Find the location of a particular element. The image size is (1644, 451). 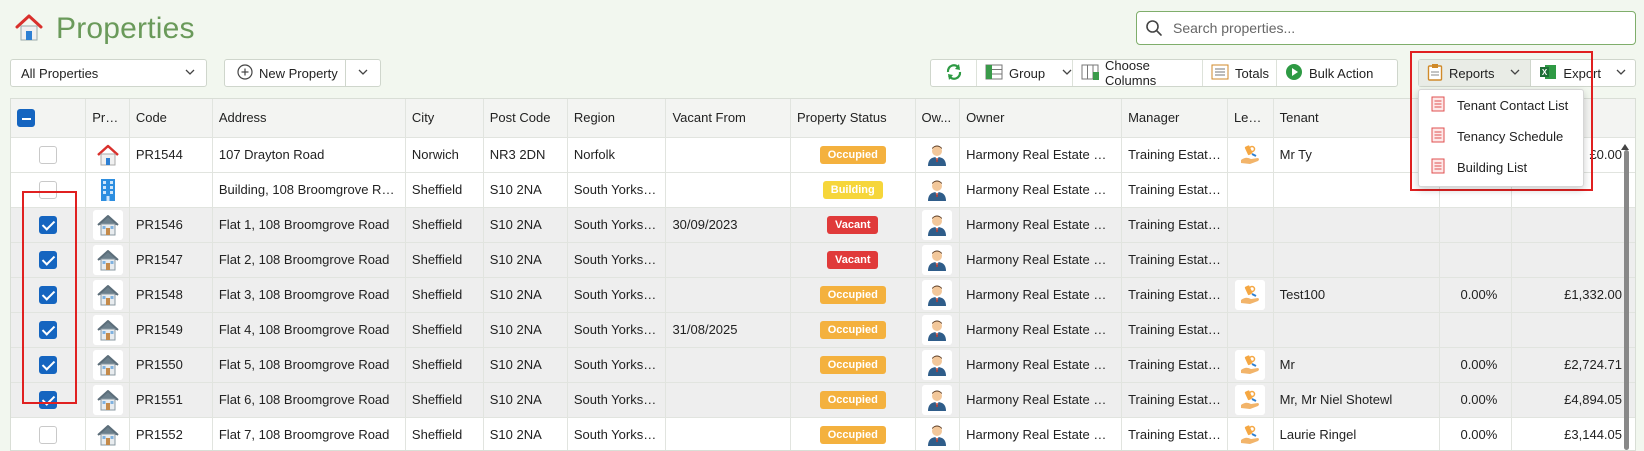

vertical-scrollbar is located at coordinates (1626, 300).